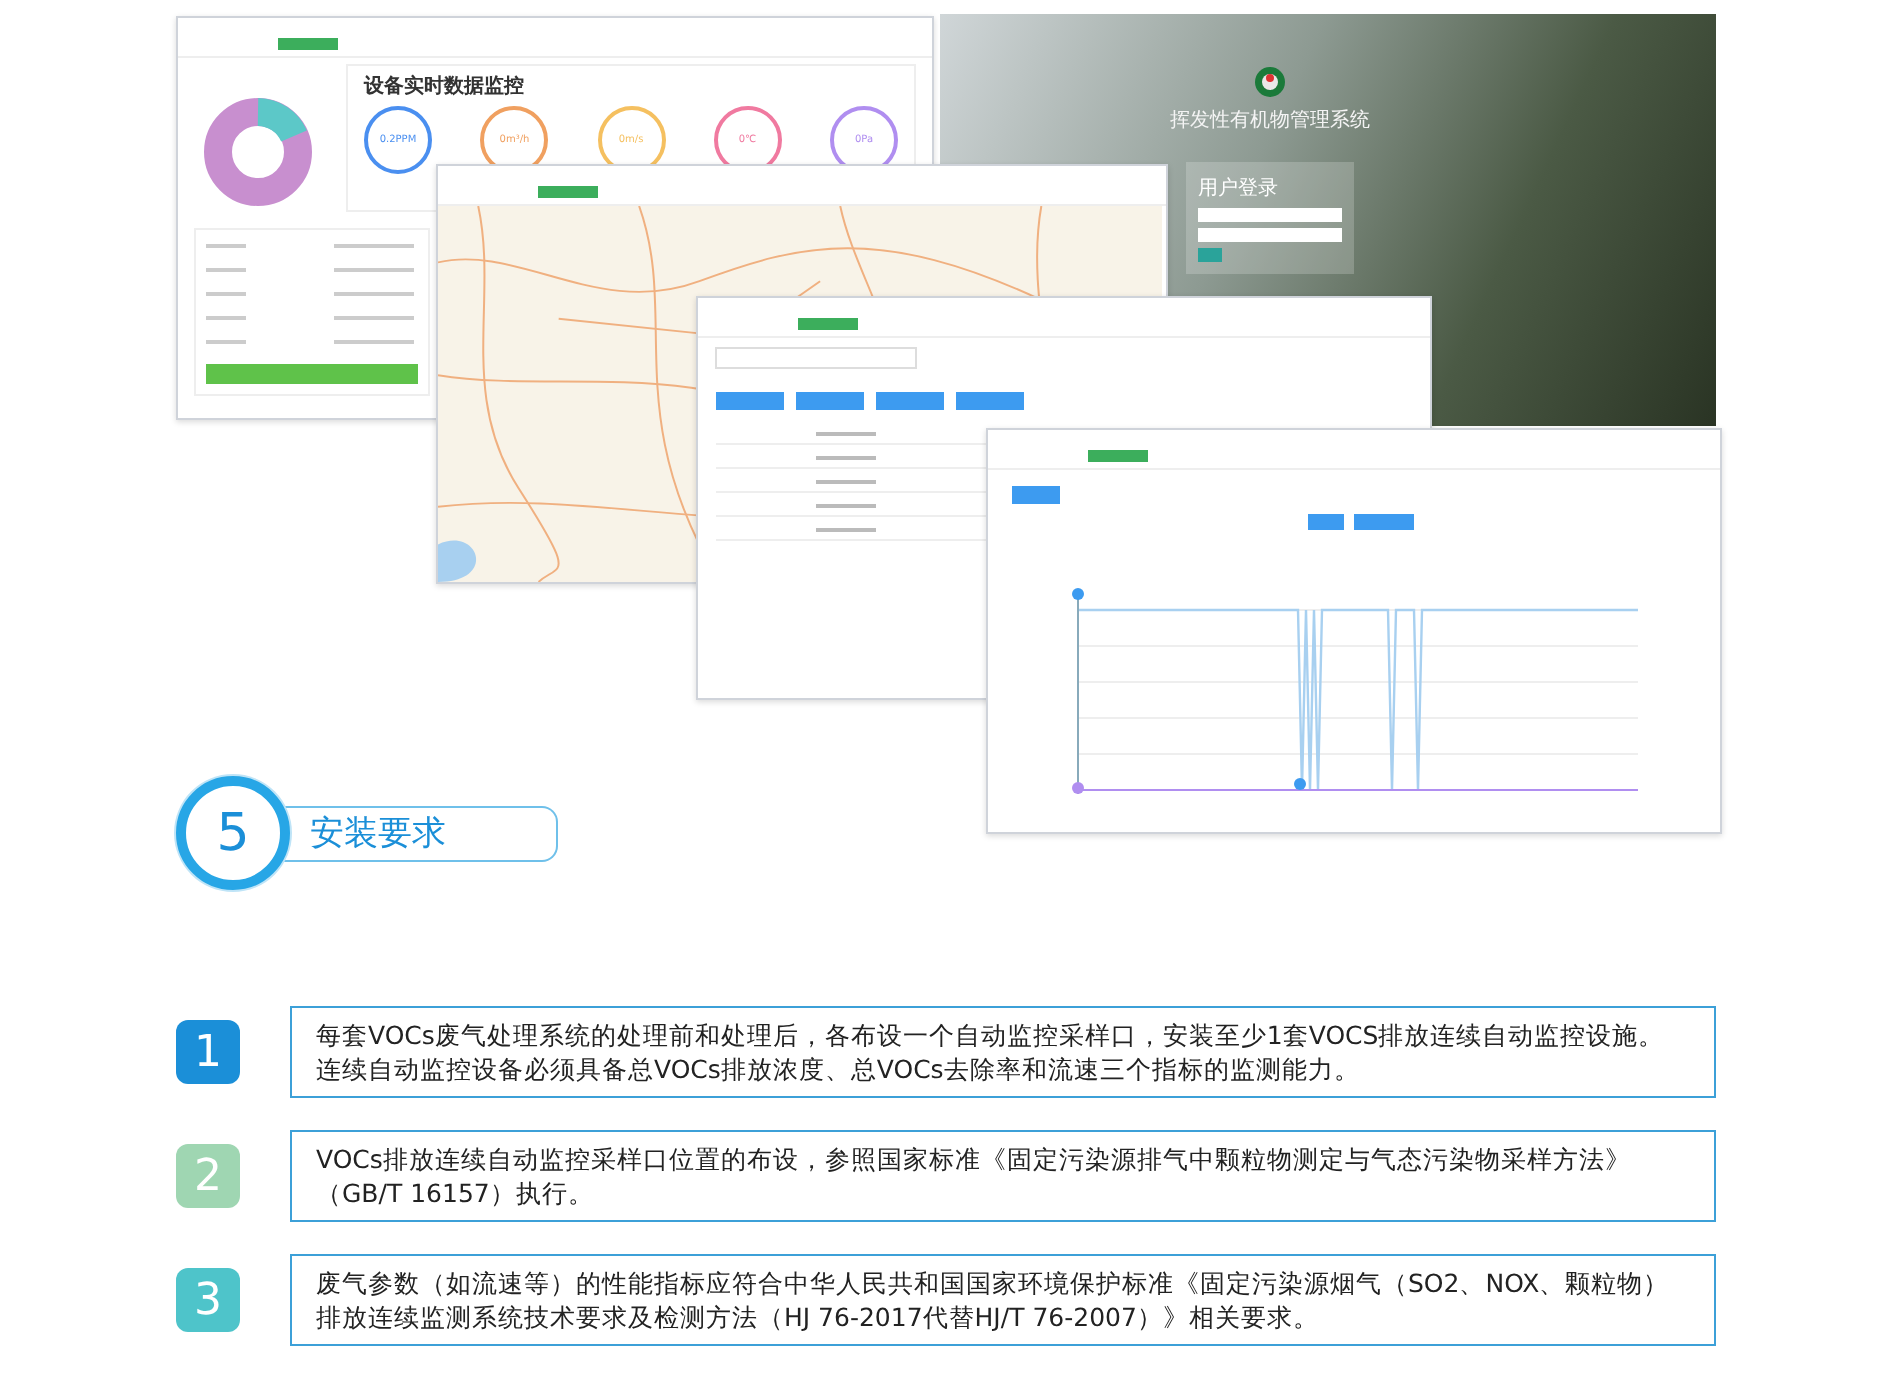 The width and height of the screenshot is (1890, 1378). I want to click on panel-title: 设备实时数据监控, so click(445, 86).